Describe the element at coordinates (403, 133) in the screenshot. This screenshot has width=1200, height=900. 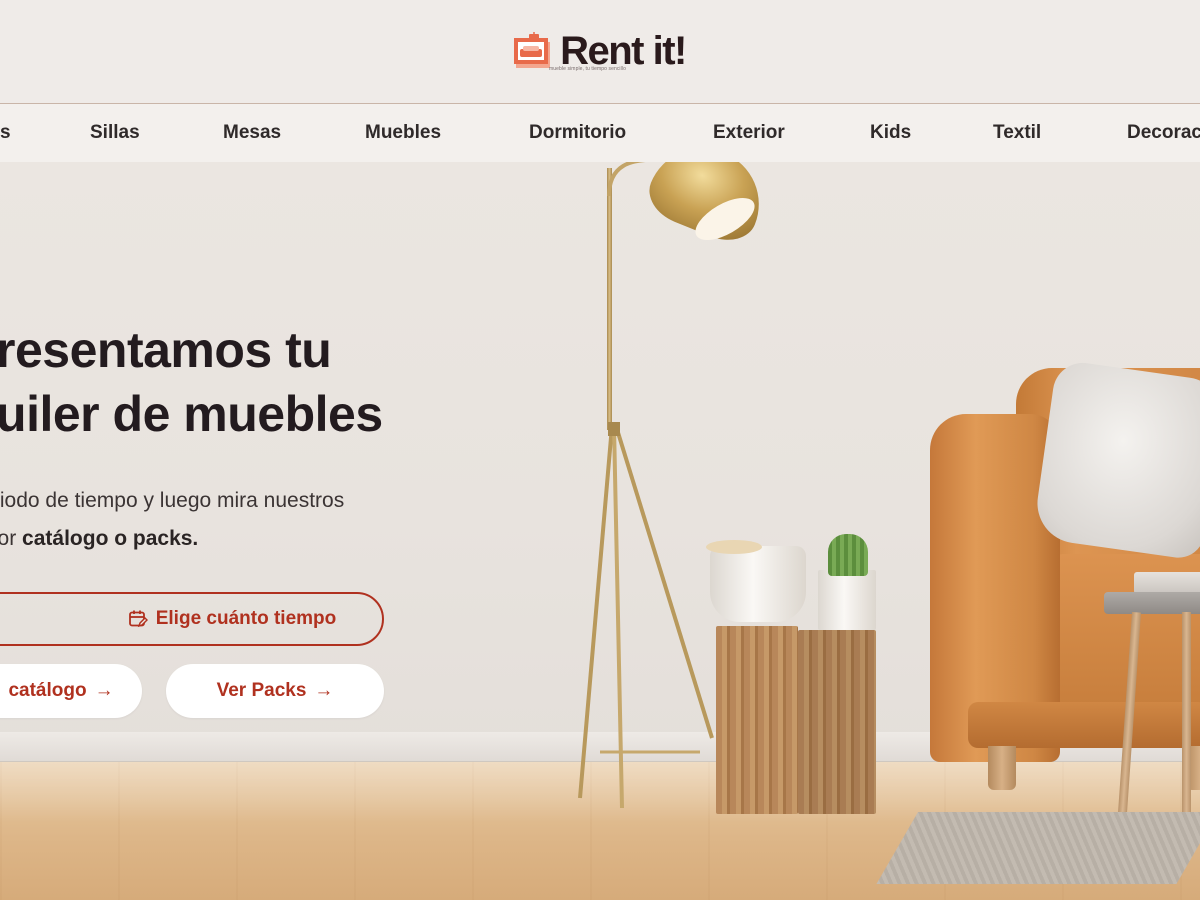
I see `nav-item-muebles: Muebles` at that location.